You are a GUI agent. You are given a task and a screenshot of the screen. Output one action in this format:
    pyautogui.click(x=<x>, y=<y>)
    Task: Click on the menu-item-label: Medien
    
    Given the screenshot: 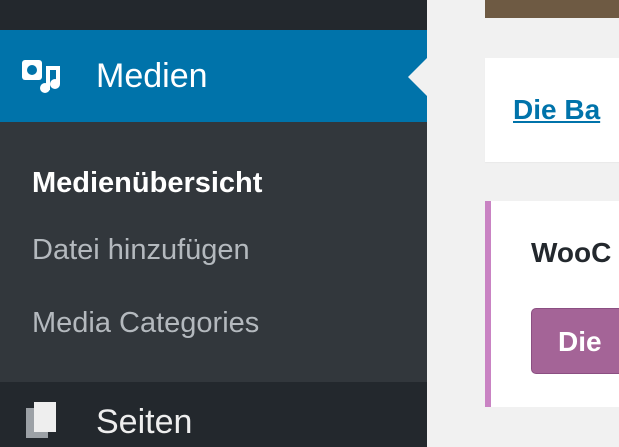 What is the action you would take?
    pyautogui.click(x=152, y=76)
    